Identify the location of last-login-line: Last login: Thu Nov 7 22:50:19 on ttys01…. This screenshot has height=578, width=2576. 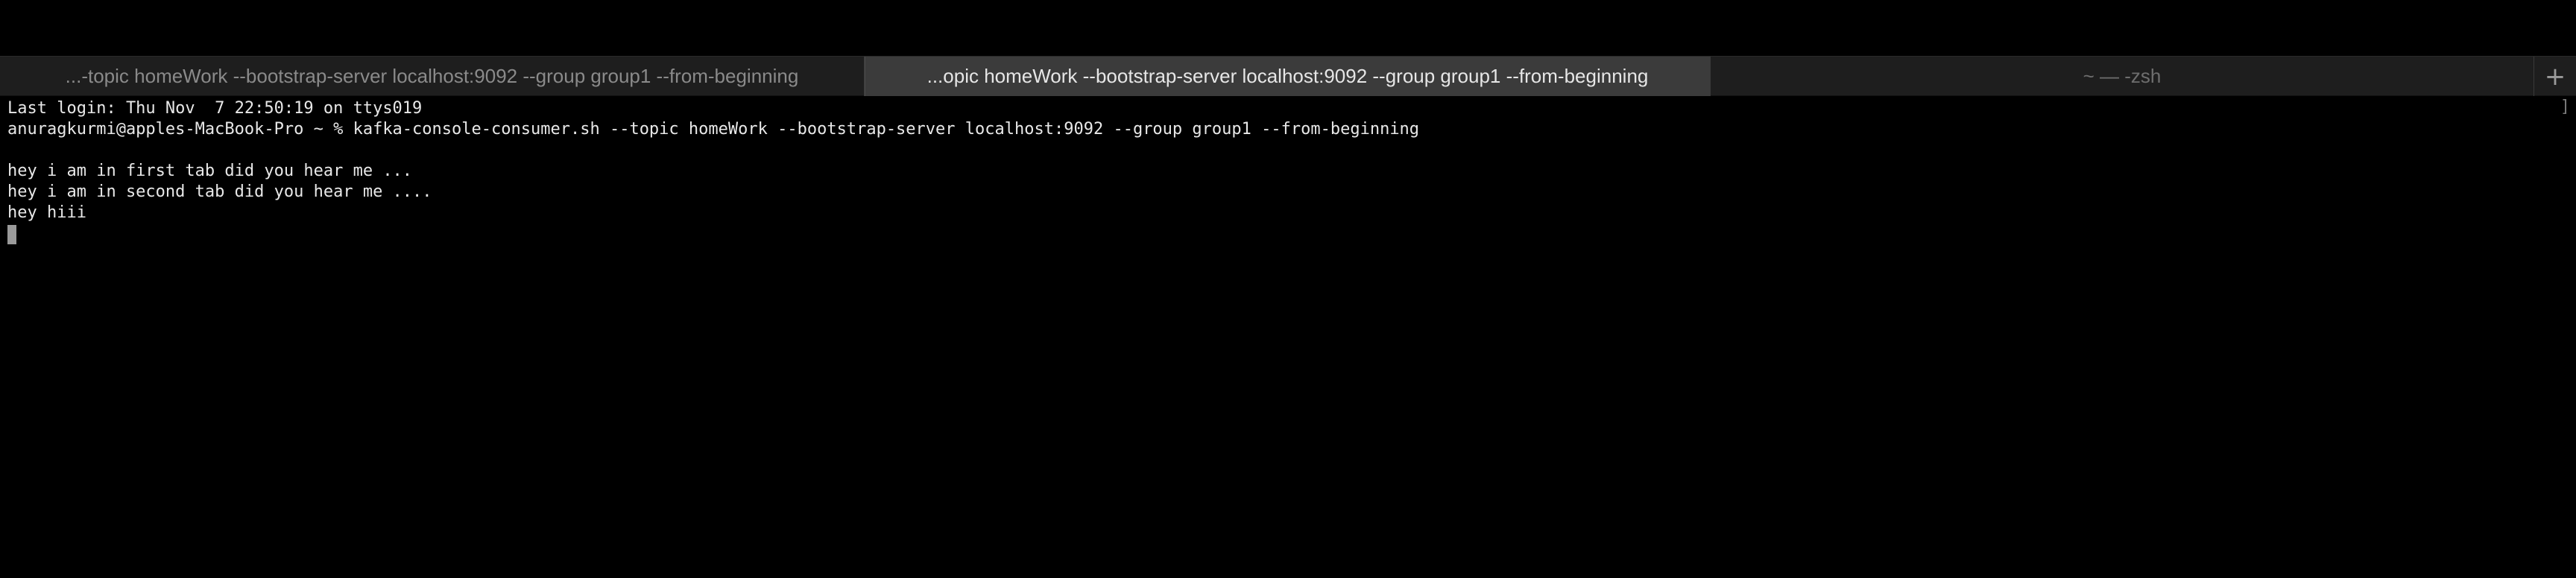
(215, 108).